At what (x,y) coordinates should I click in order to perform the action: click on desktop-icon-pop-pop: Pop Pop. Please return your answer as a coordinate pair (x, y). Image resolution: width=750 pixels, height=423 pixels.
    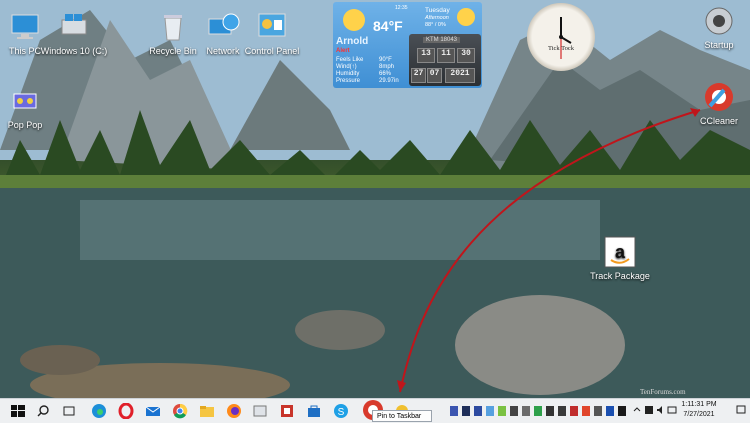
    Looking at the image, I should click on (30, 107).